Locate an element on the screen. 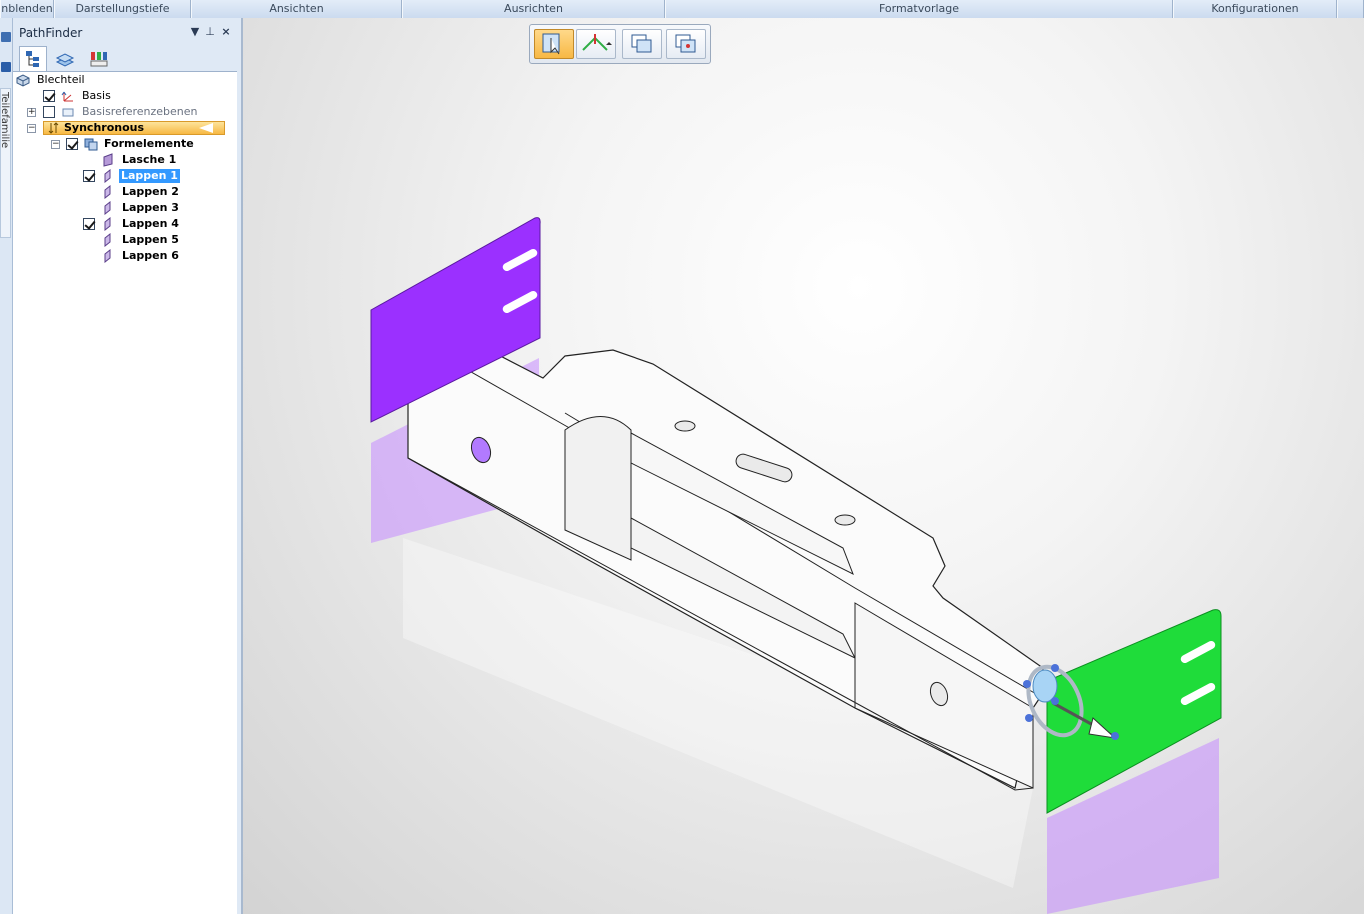 This screenshot has width=1364, height=914. pathfinder-tabs is located at coordinates (127, 58).